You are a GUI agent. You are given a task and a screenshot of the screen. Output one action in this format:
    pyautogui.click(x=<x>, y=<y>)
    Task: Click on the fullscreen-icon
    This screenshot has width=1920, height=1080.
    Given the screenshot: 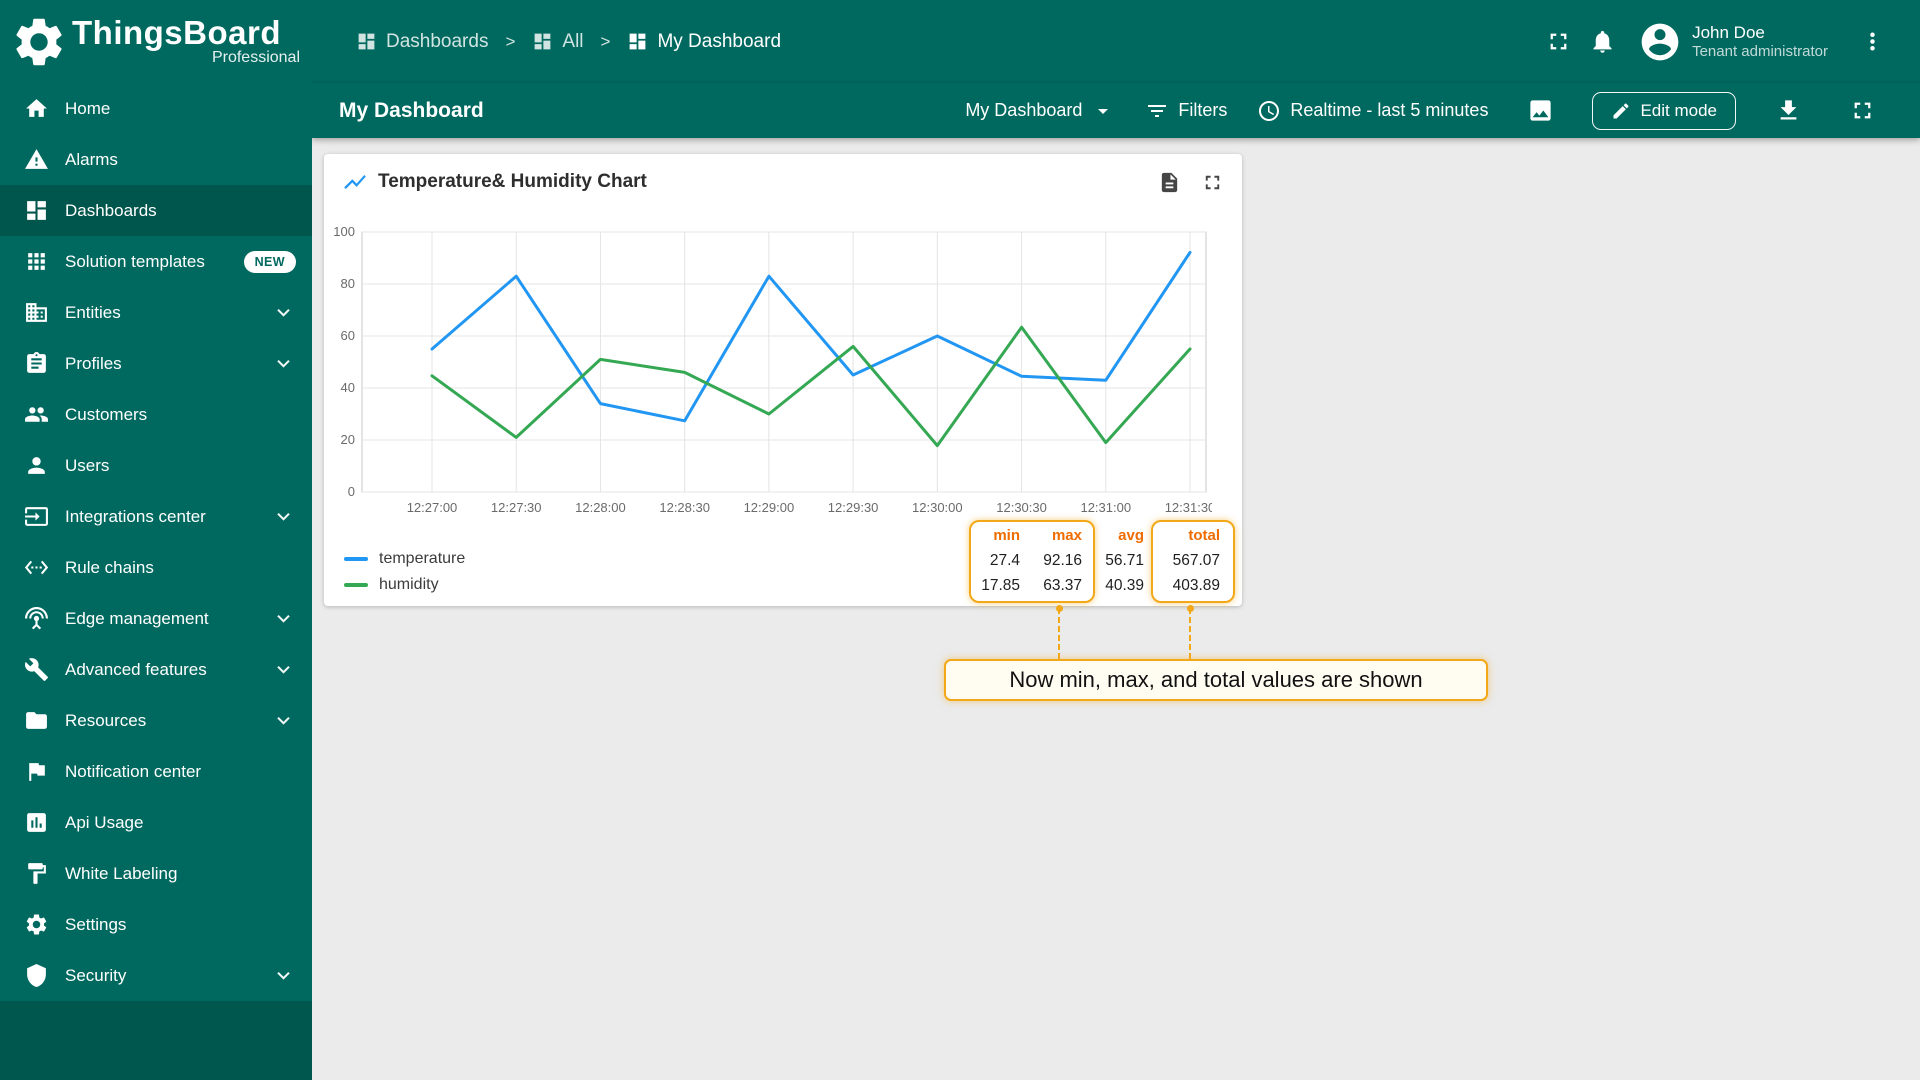 What is the action you would take?
    pyautogui.click(x=1862, y=110)
    